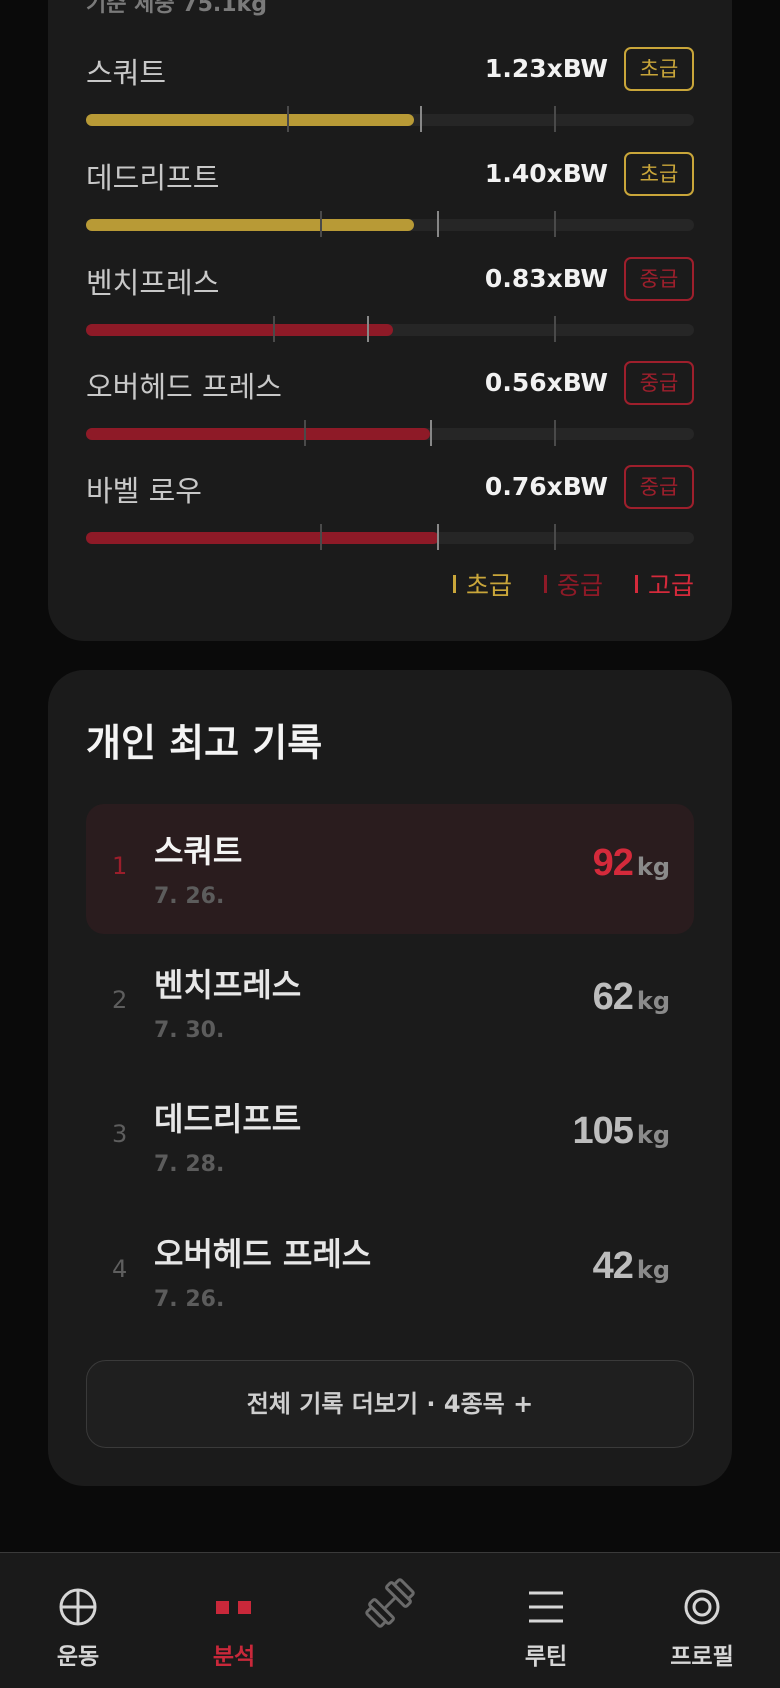  What do you see at coordinates (390, 869) in the screenshot?
I see `pr-list-item: 1 스쿼트 7. 26. 92 kg` at bounding box center [390, 869].